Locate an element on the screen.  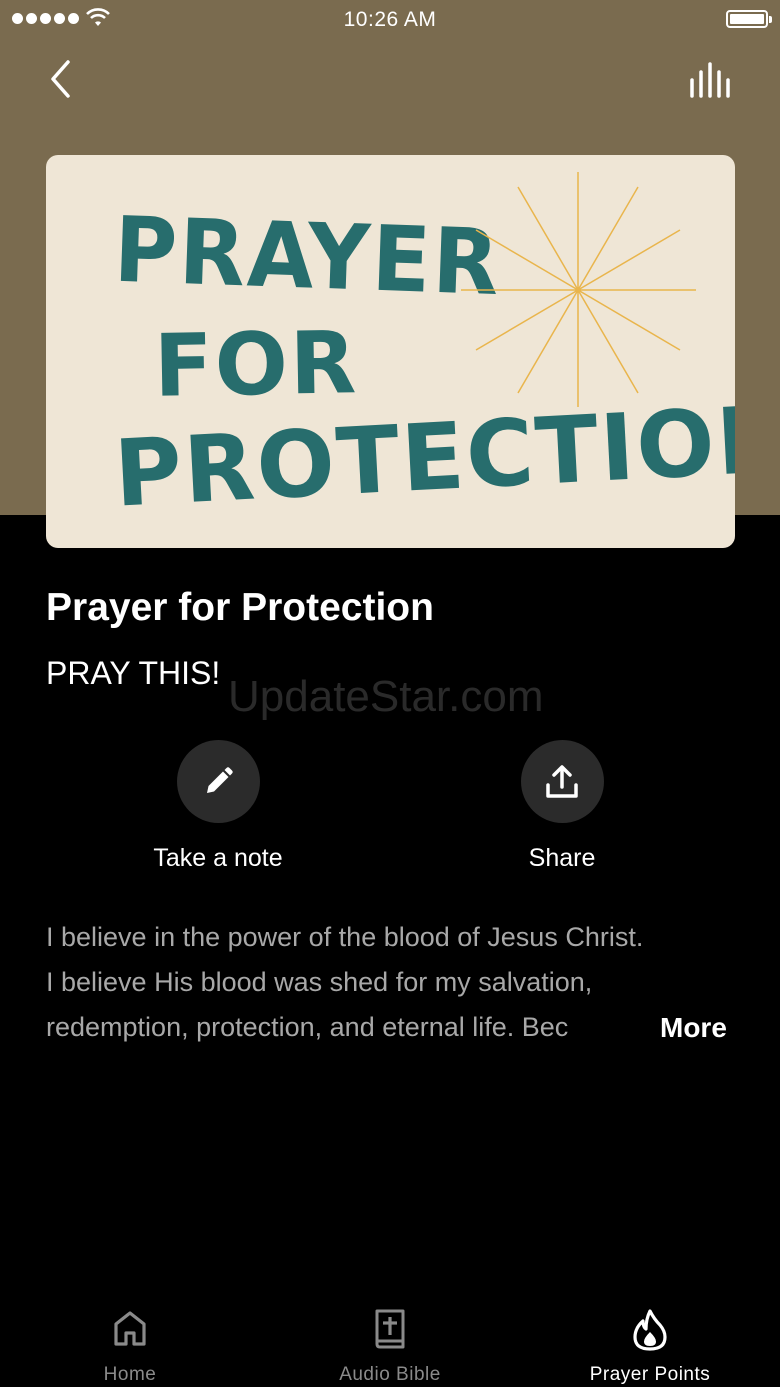
artwork-title-line-2: FOR is located at coordinates (256, 365).